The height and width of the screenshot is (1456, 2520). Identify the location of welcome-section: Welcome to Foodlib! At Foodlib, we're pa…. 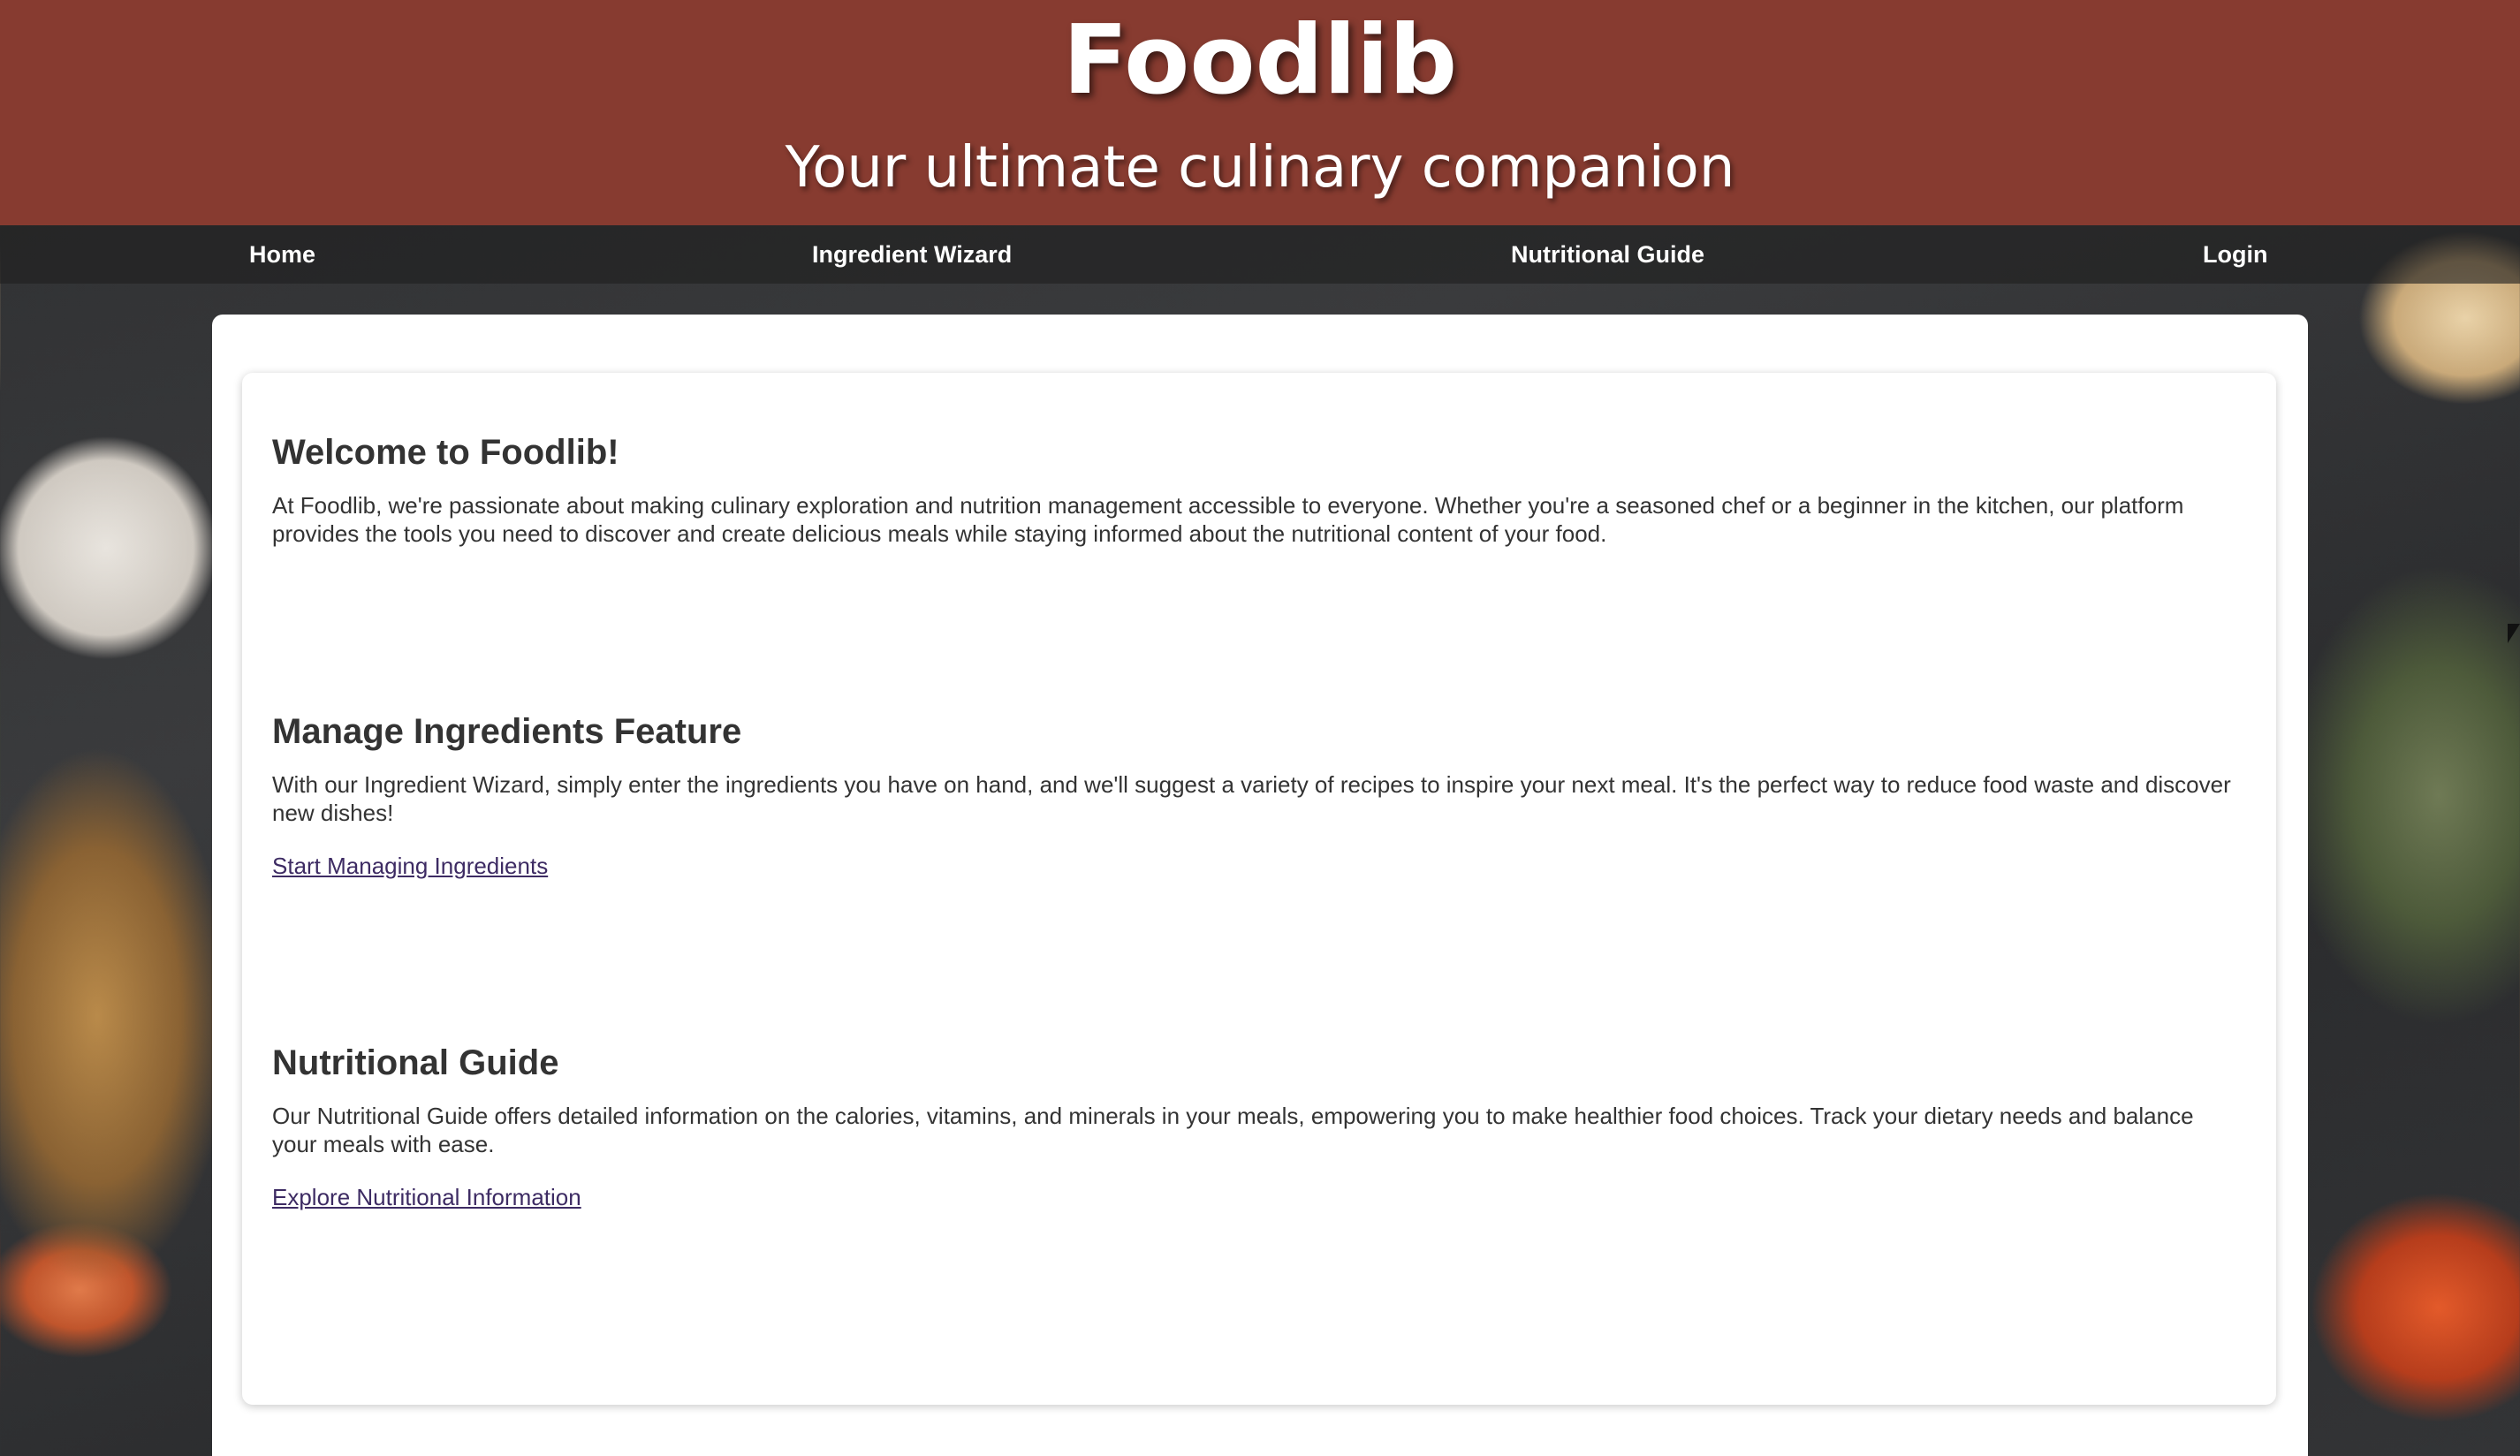
(1257, 489).